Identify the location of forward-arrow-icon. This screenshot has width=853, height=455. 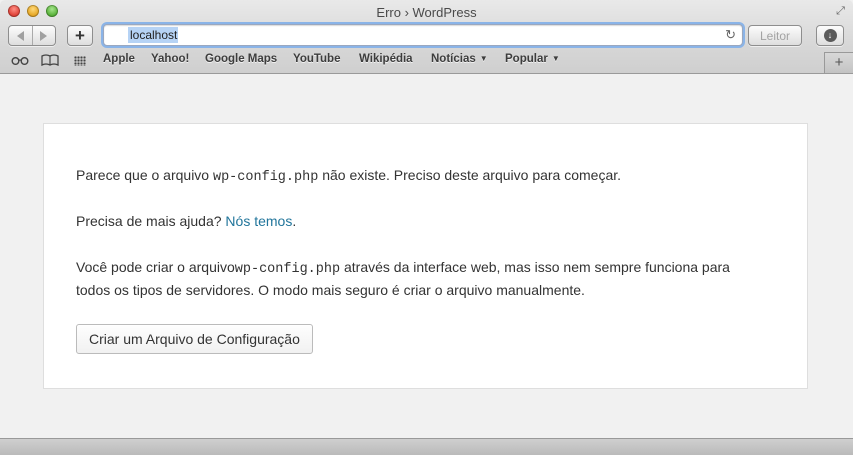
(44, 35).